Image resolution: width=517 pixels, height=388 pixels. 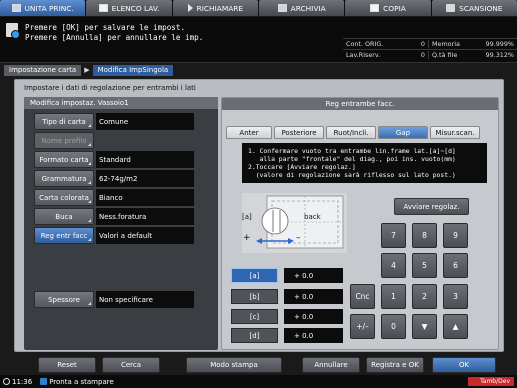 I want to click on gap-diagram-graphic, so click(x=300, y=222).